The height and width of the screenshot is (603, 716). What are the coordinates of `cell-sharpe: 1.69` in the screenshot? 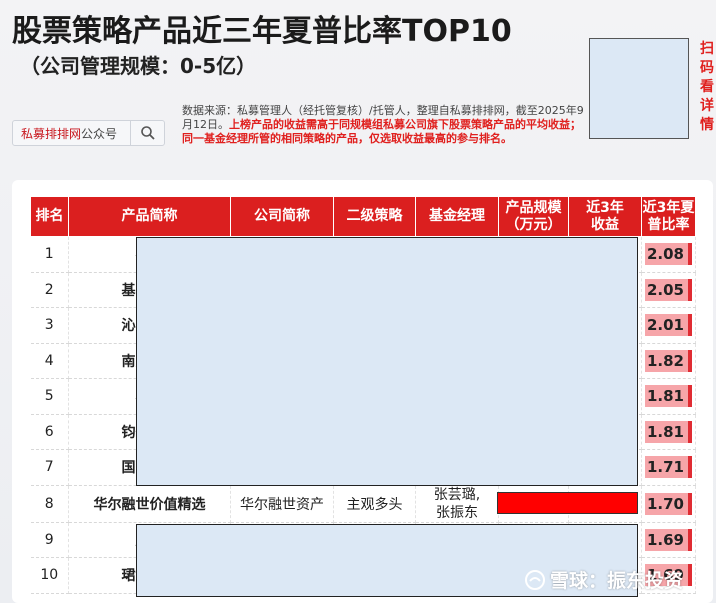 It's located at (668, 540).